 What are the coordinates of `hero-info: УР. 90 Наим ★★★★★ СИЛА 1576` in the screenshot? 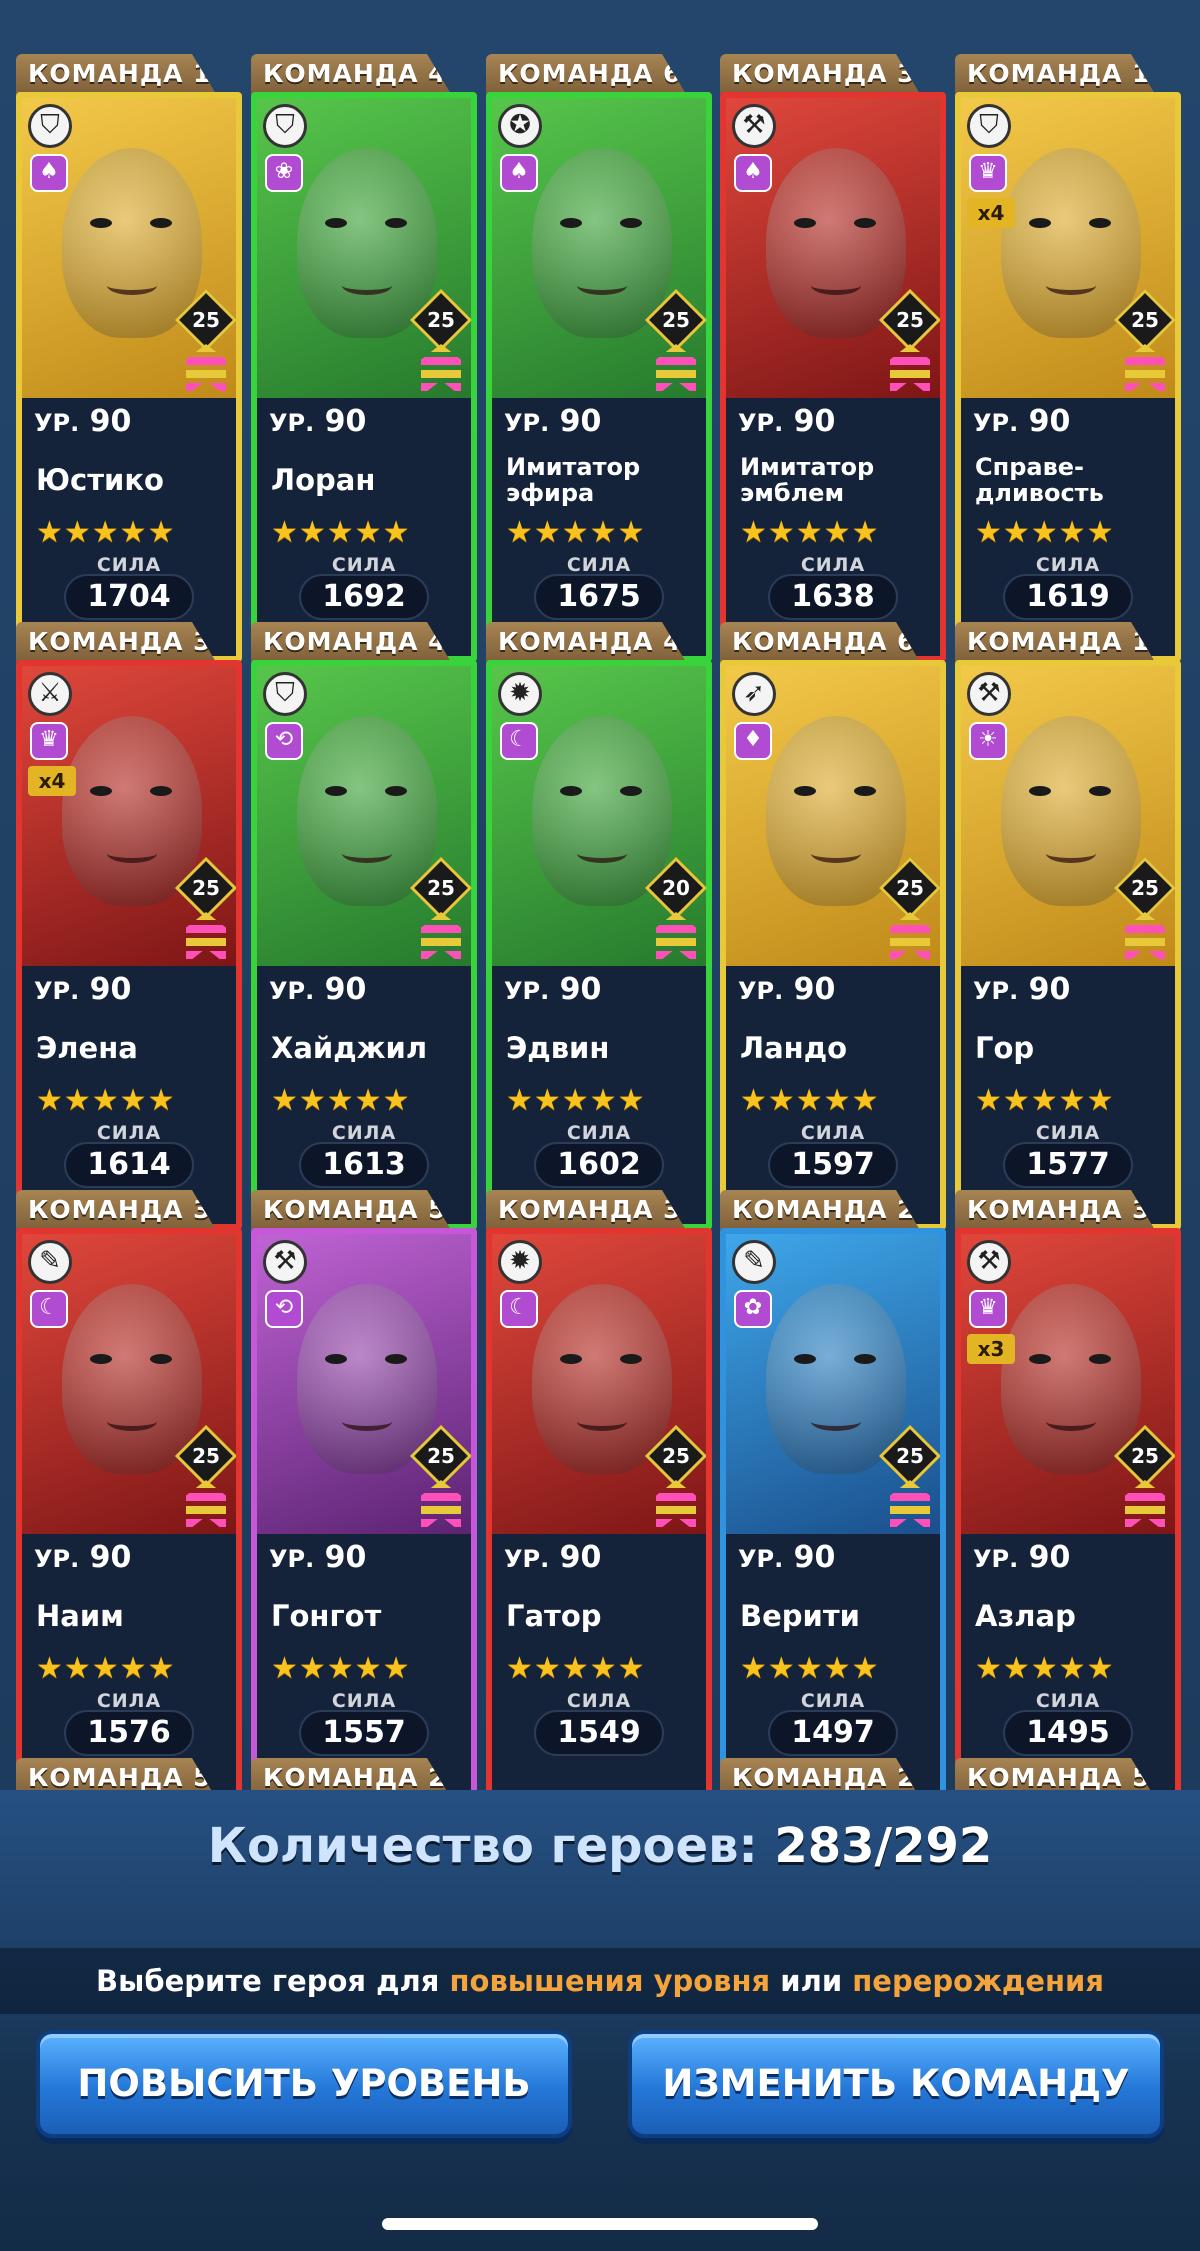 It's located at (129, 1662).